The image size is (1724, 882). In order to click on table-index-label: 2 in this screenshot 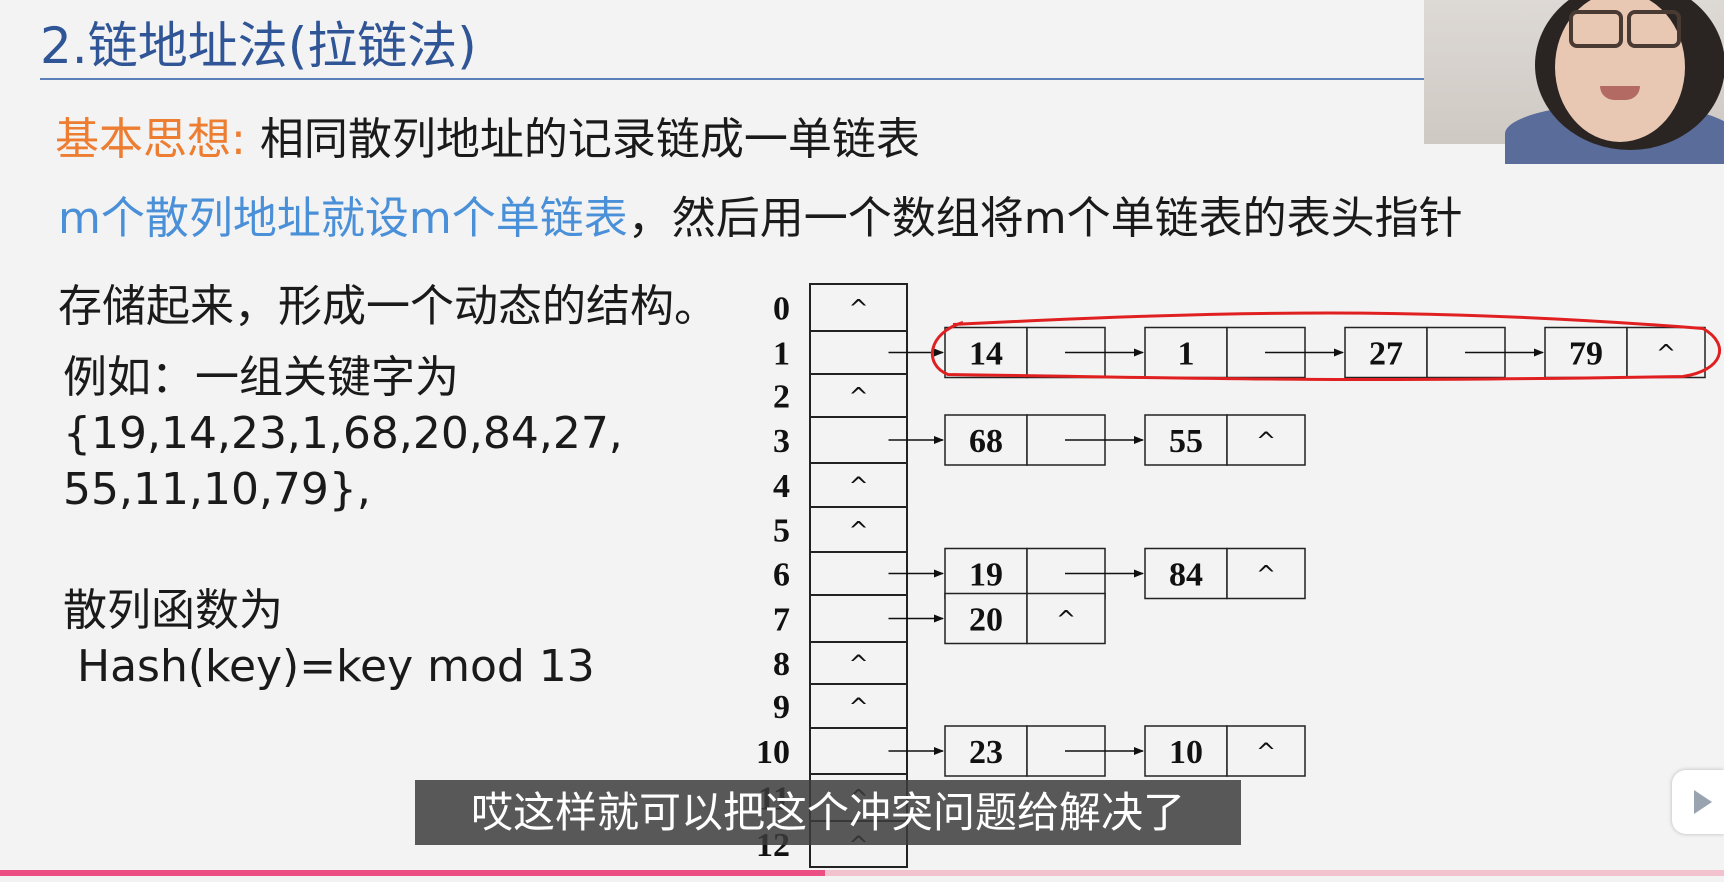, I will do `click(781, 397)`.